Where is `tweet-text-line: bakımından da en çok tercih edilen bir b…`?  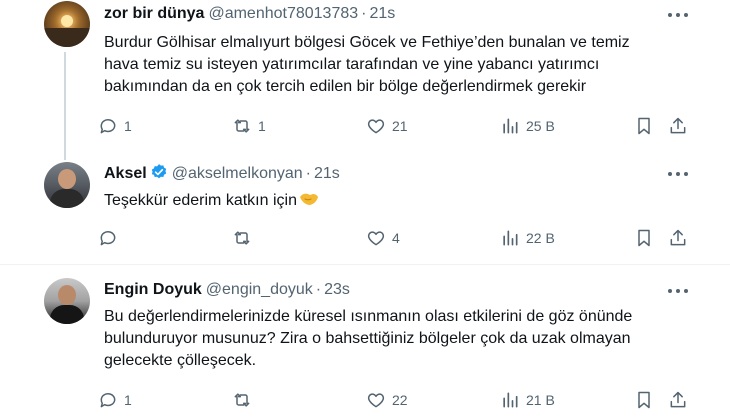
tweet-text-line: bakımından da en çok tercih edilen bir b… is located at coordinates (345, 86).